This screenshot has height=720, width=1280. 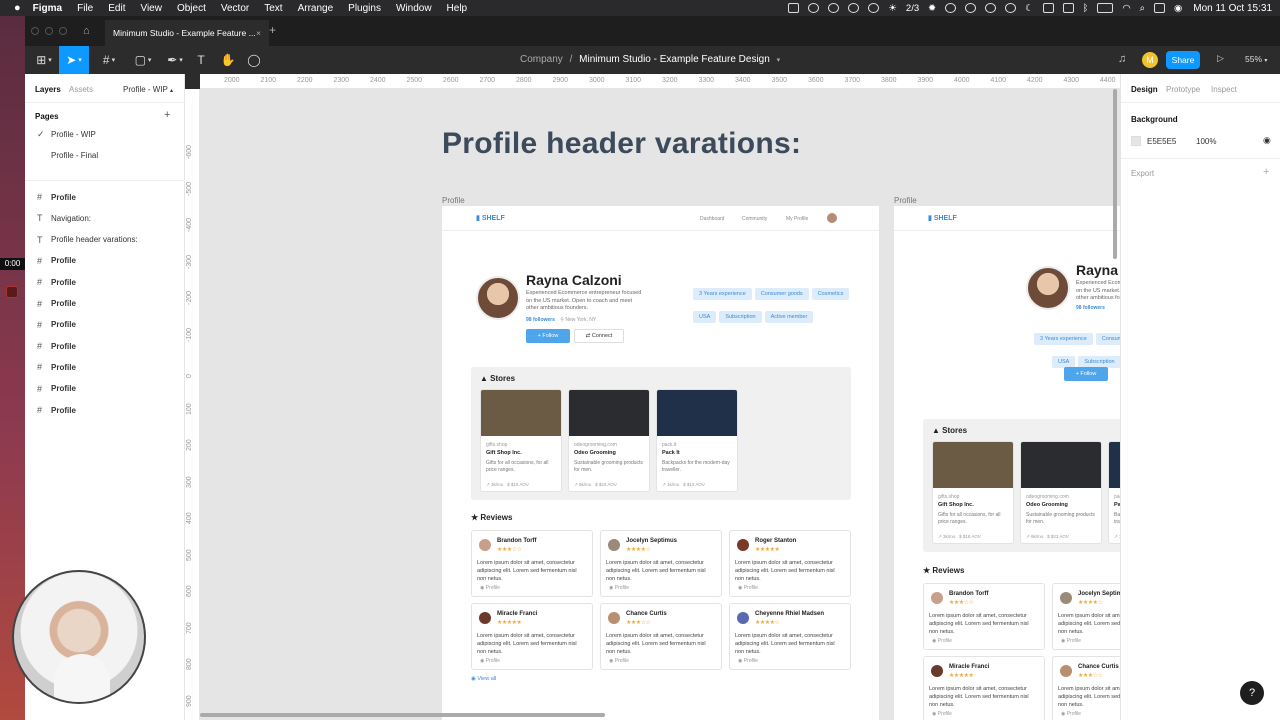 What do you see at coordinates (175, 60) in the screenshot?
I see `pen-tool-icon: ✒ ▾` at bounding box center [175, 60].